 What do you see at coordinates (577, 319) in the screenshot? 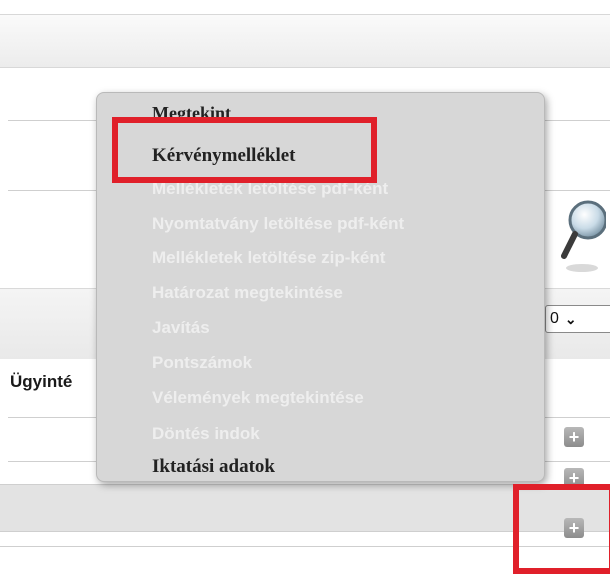
I see `page-size-select: 0 ⌄` at bounding box center [577, 319].